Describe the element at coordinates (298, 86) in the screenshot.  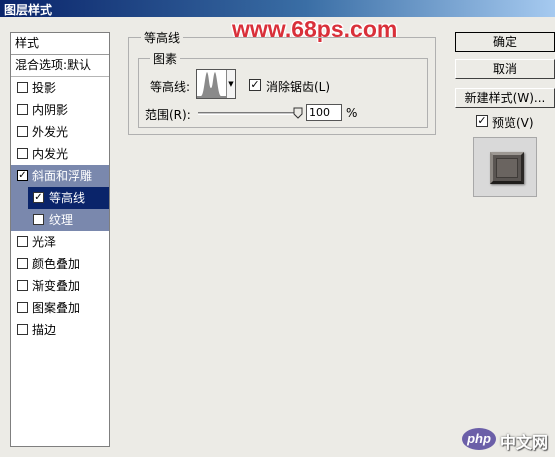
I see `anti-alias-label: 消除锯齿(L)` at that location.